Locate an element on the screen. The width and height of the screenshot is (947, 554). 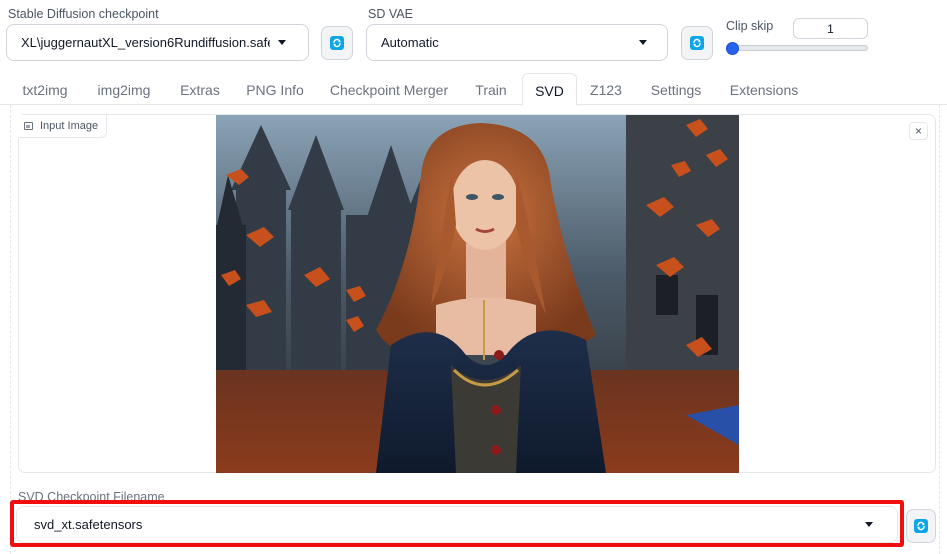
tab-img2img: img2img is located at coordinates (124, 89).